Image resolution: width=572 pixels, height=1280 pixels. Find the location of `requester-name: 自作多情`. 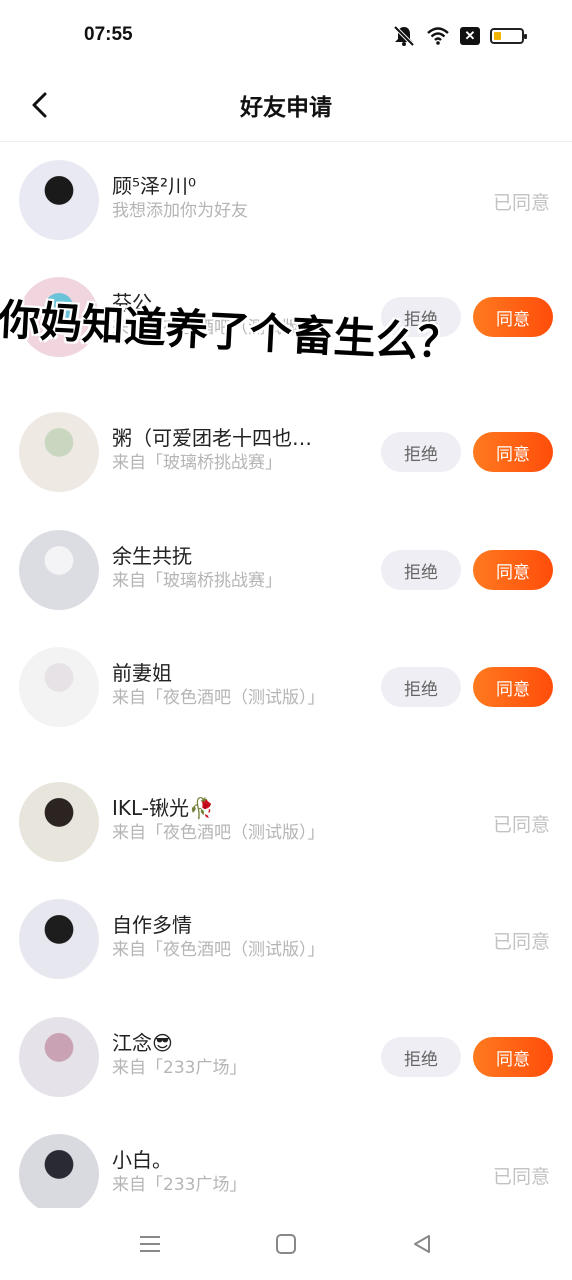

requester-name: 自作多情 is located at coordinates (152, 925).